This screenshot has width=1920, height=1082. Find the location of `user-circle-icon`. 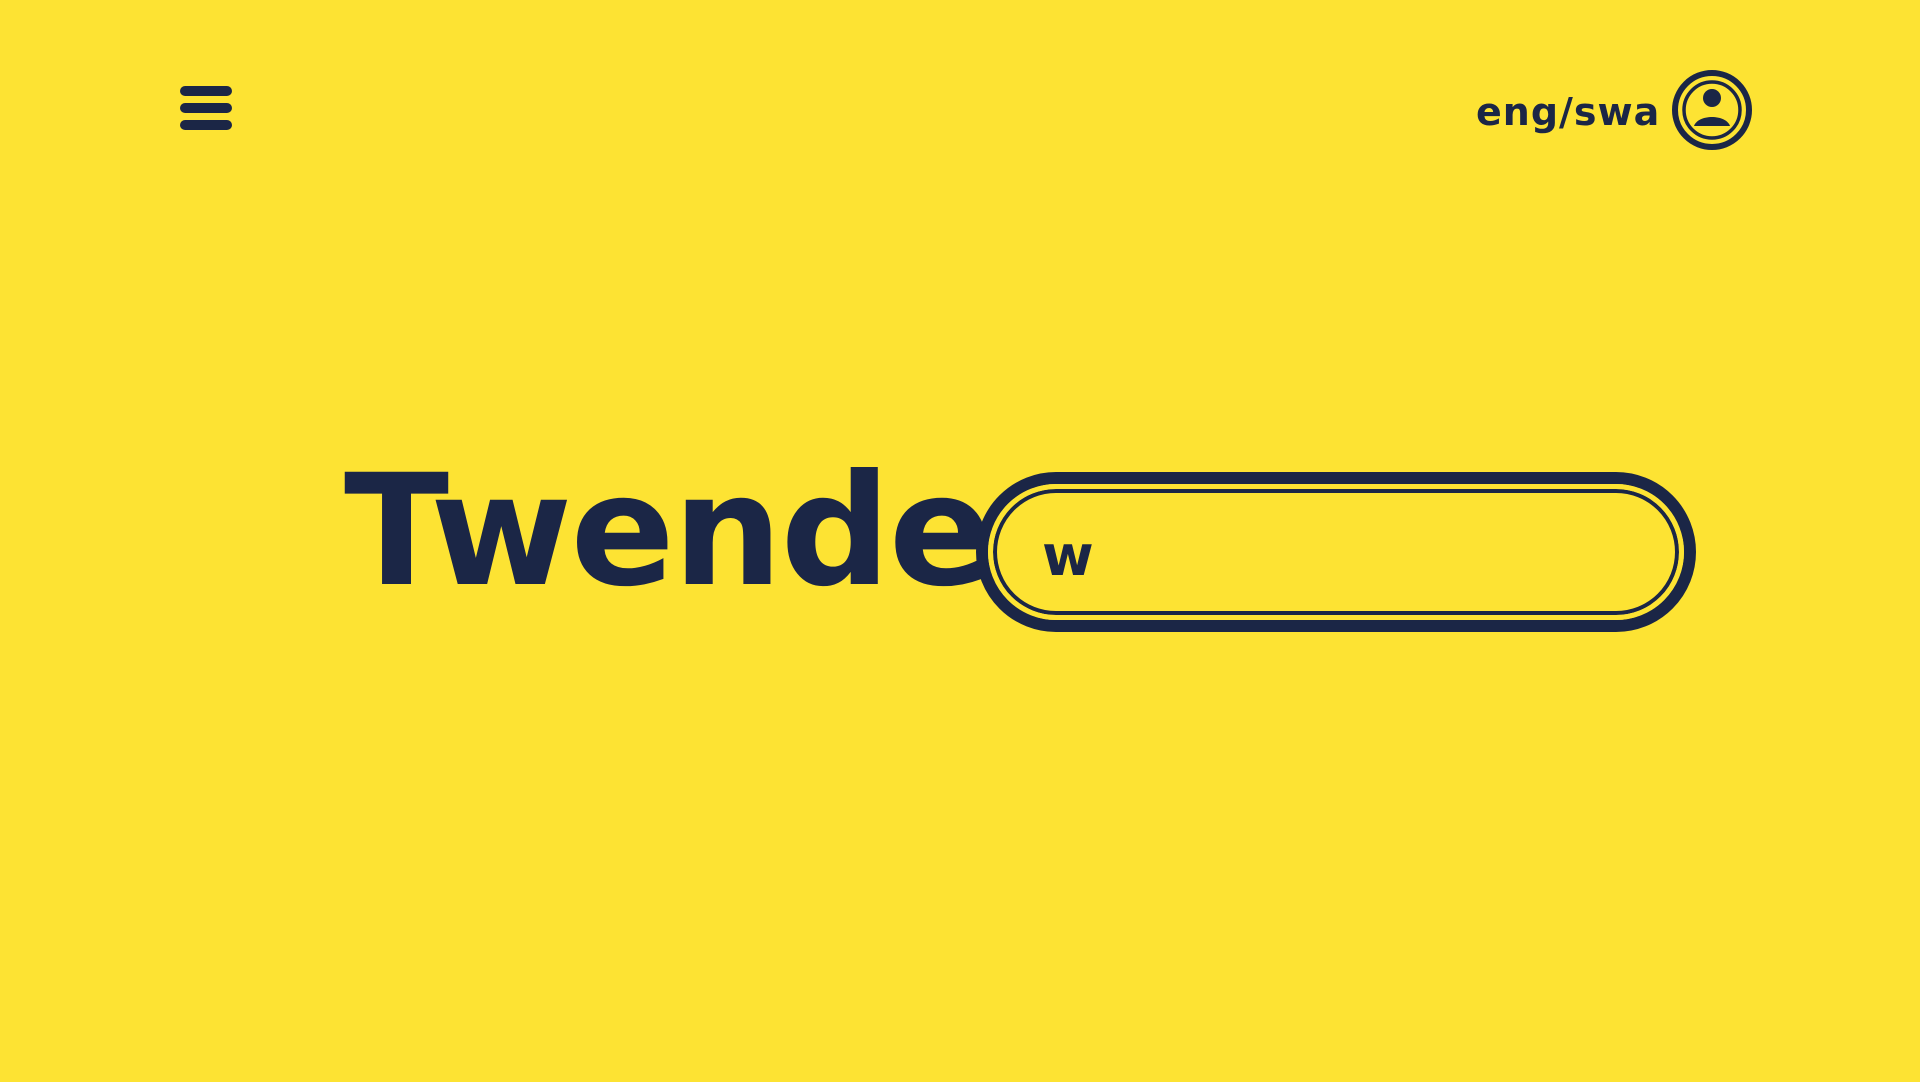

user-circle-icon is located at coordinates (1712, 110).